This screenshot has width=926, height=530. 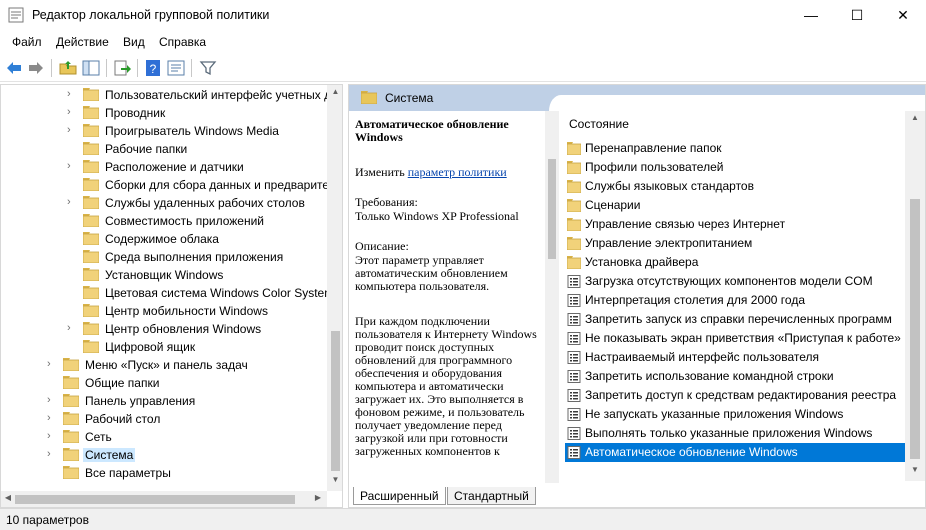 What do you see at coordinates (166, 113) in the screenshot?
I see `tree-item: › Проводник` at bounding box center [166, 113].